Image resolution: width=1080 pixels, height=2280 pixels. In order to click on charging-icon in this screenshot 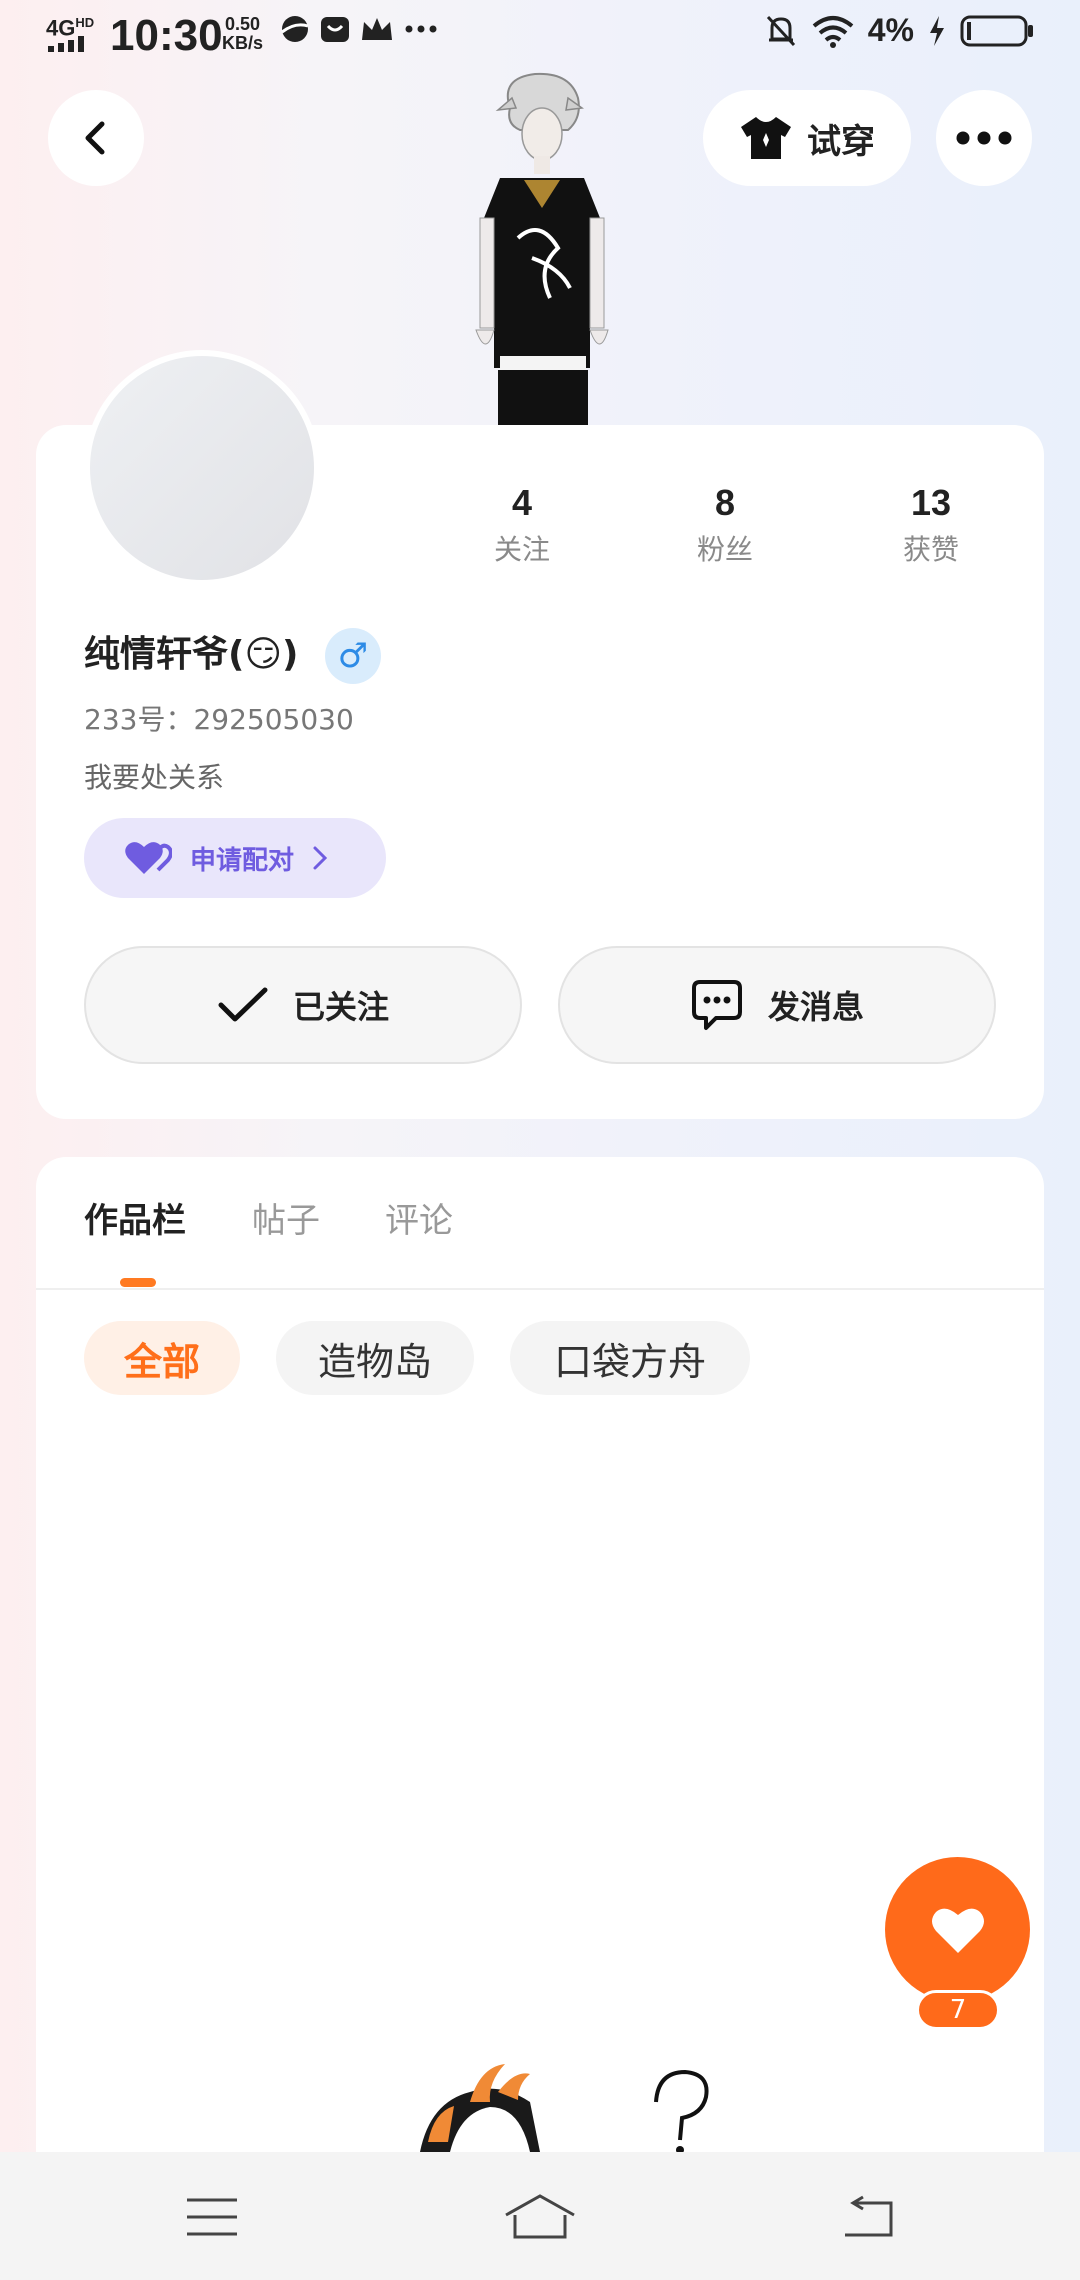, I will do `click(937, 30)`.